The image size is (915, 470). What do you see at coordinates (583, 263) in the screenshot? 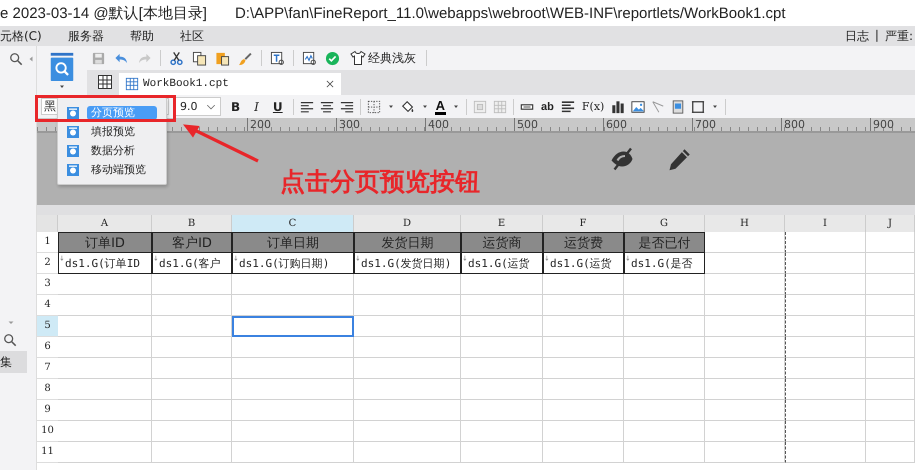
I see `table-cell: ds1.G(运货` at bounding box center [583, 263].